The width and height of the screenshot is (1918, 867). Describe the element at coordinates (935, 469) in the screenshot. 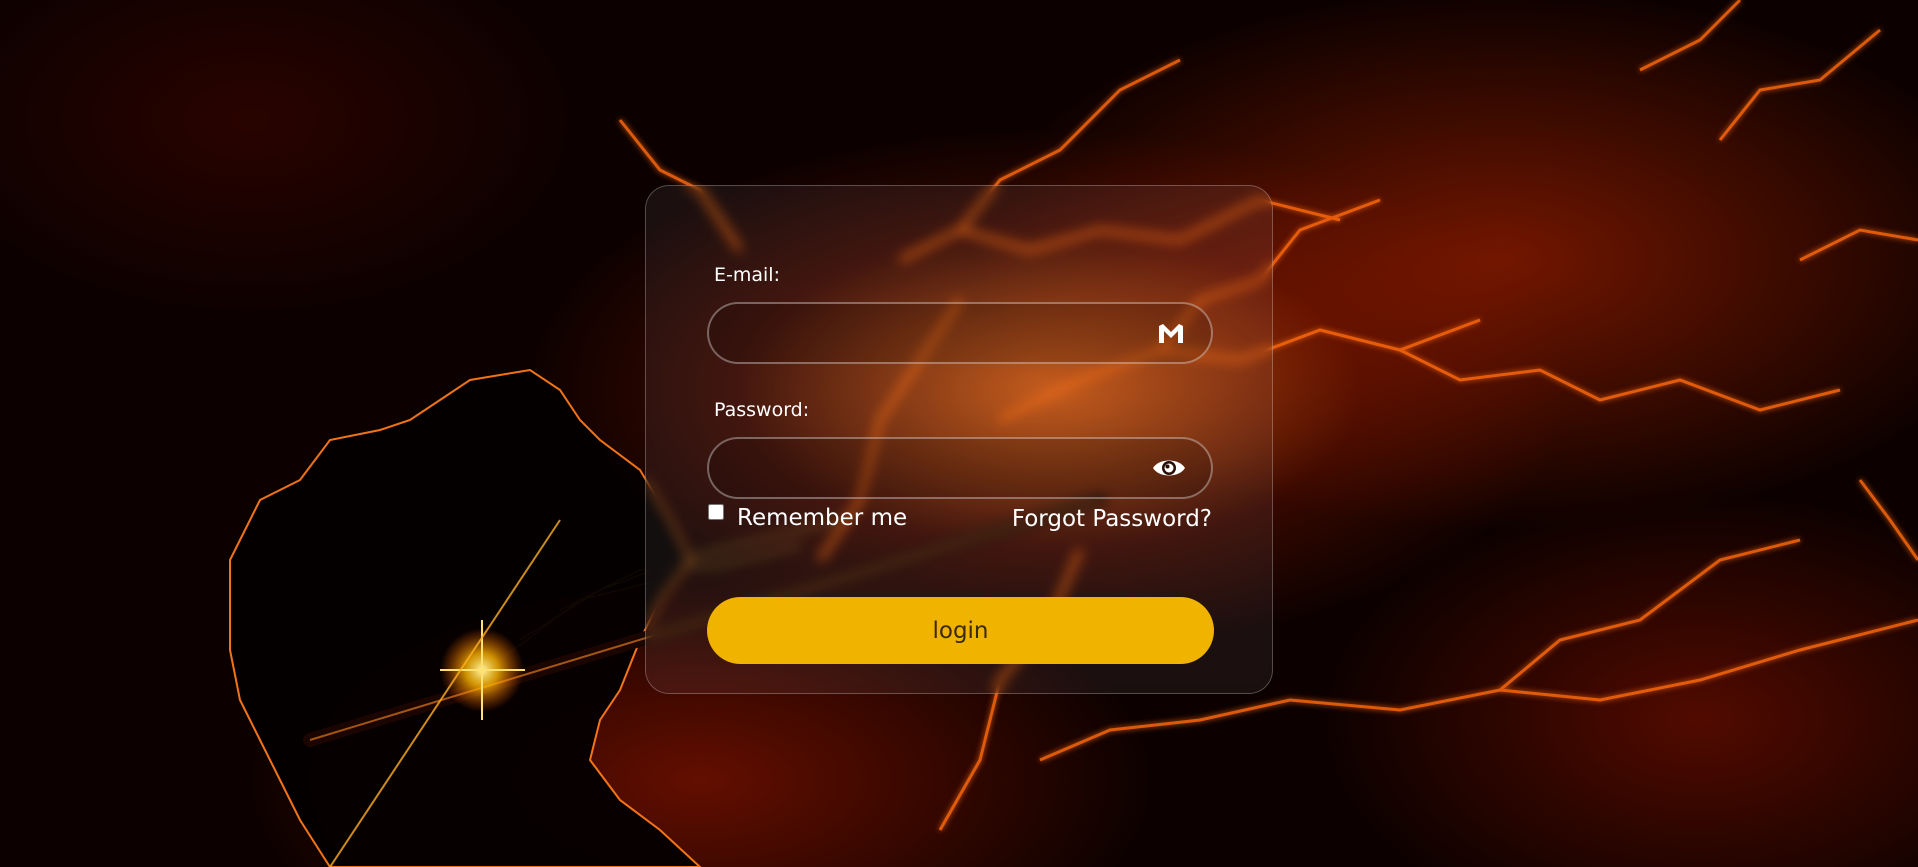

I see `password-input` at that location.